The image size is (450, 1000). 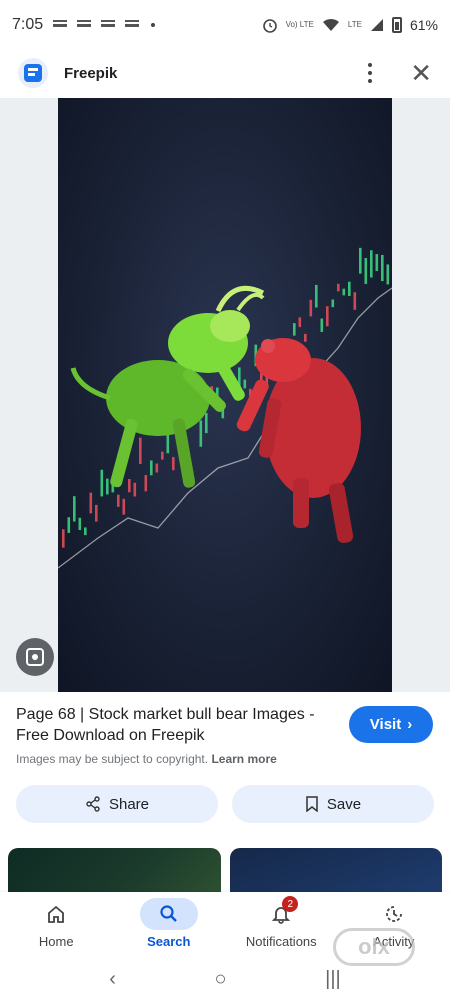 I want to click on share-label: Share, so click(x=129, y=804).